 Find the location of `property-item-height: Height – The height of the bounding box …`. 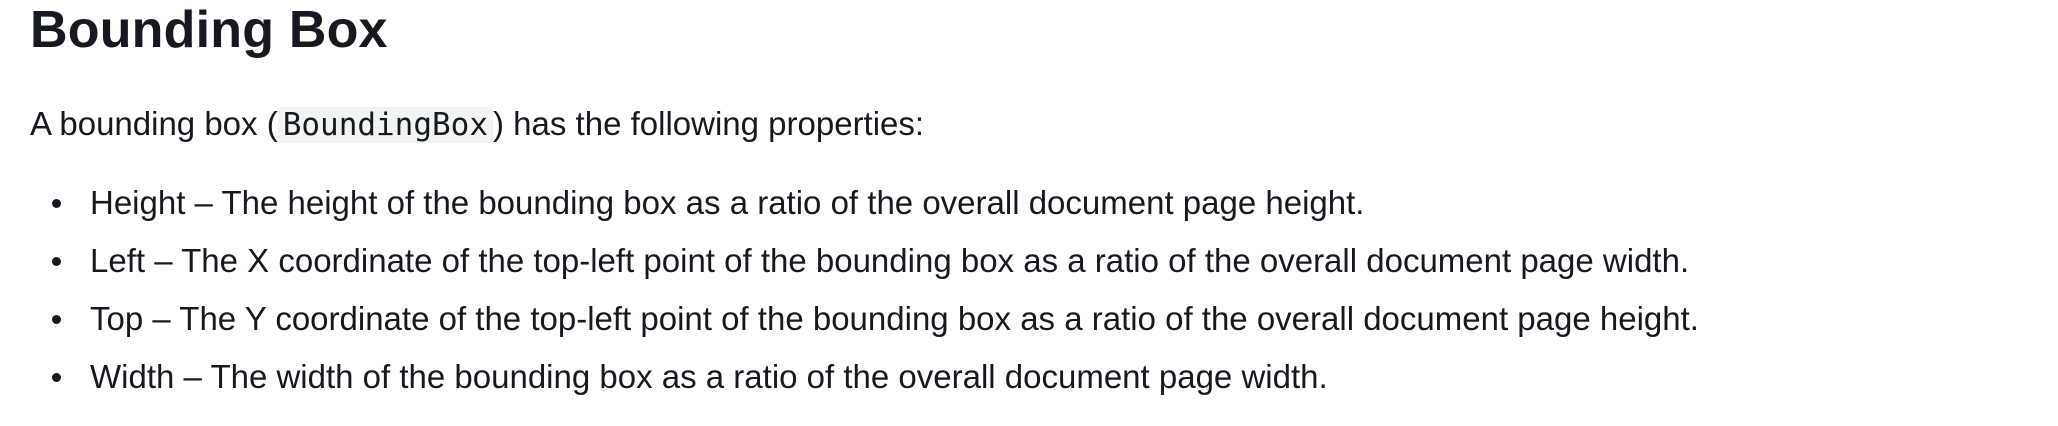

property-item-height: Height – The height of the bounding box … is located at coordinates (1044, 203).